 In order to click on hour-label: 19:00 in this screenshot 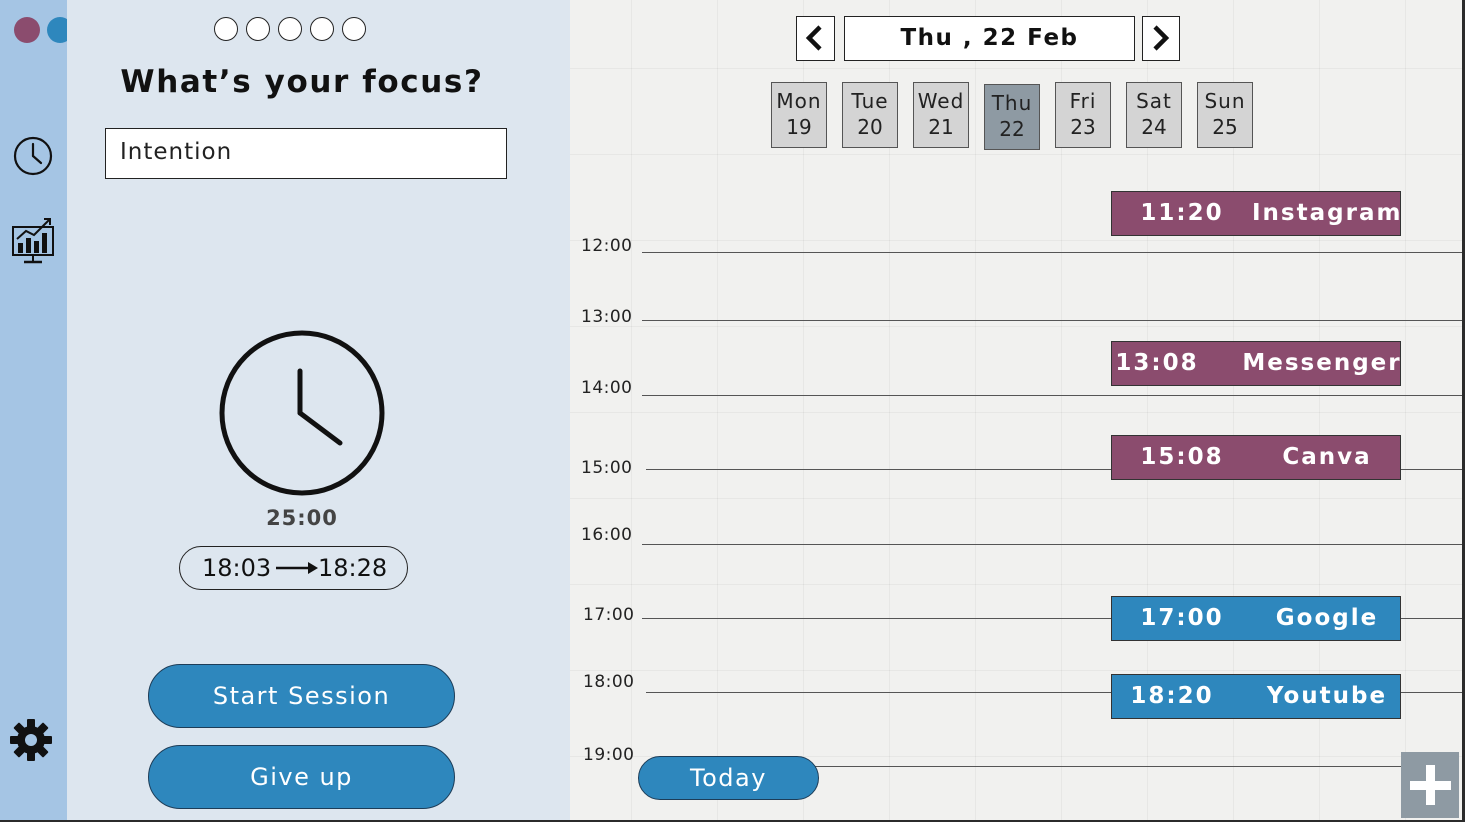, I will do `click(609, 755)`.